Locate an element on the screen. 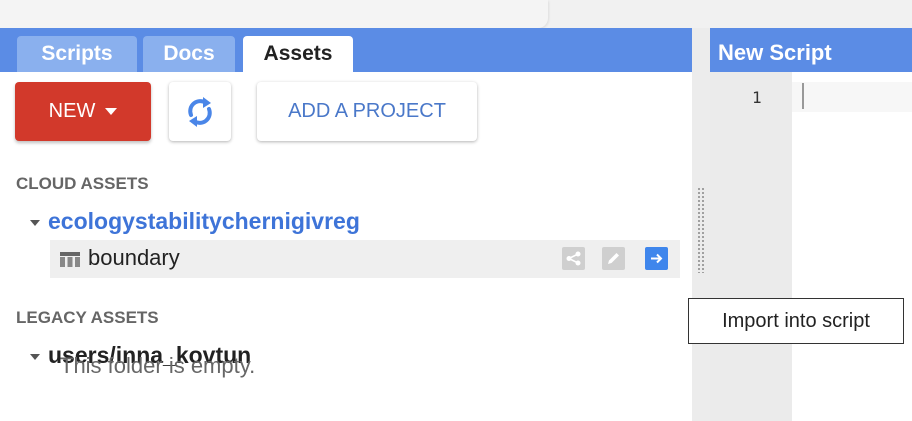  active-line is located at coordinates (852, 97).